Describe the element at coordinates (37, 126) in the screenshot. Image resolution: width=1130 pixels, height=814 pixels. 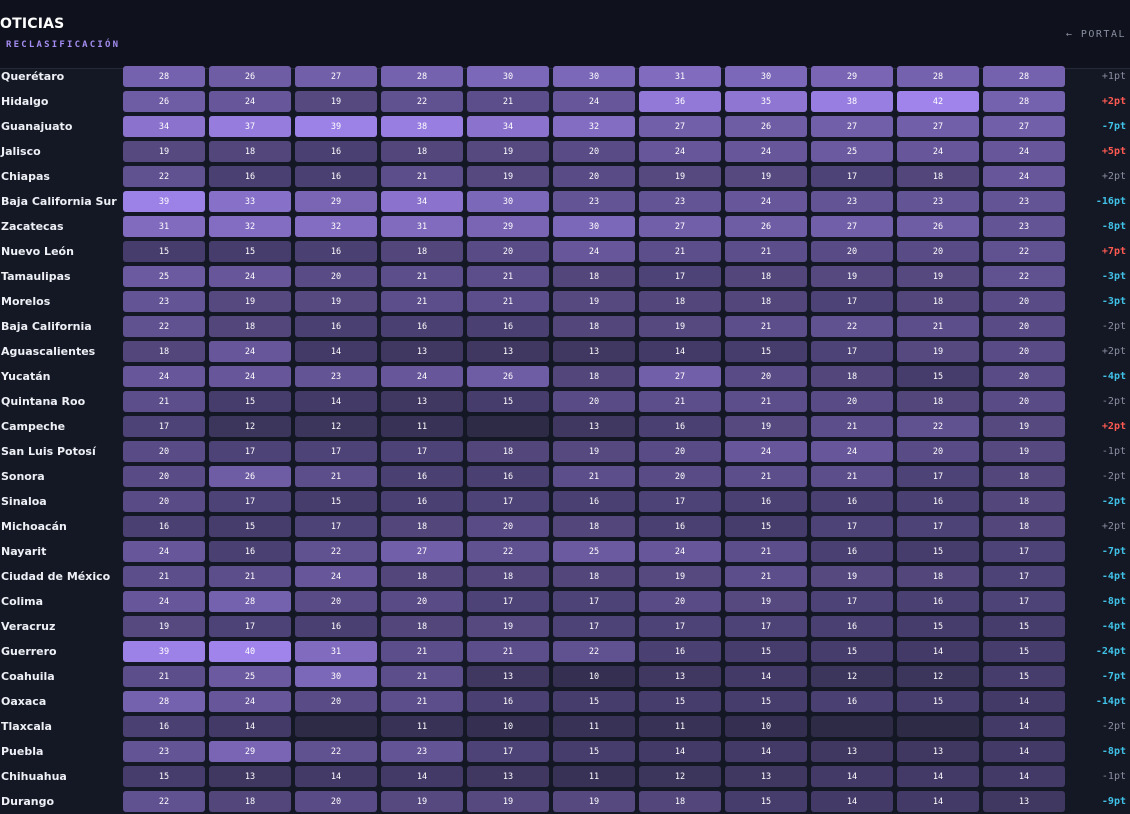
I see `state-label: Guanajuato` at that location.